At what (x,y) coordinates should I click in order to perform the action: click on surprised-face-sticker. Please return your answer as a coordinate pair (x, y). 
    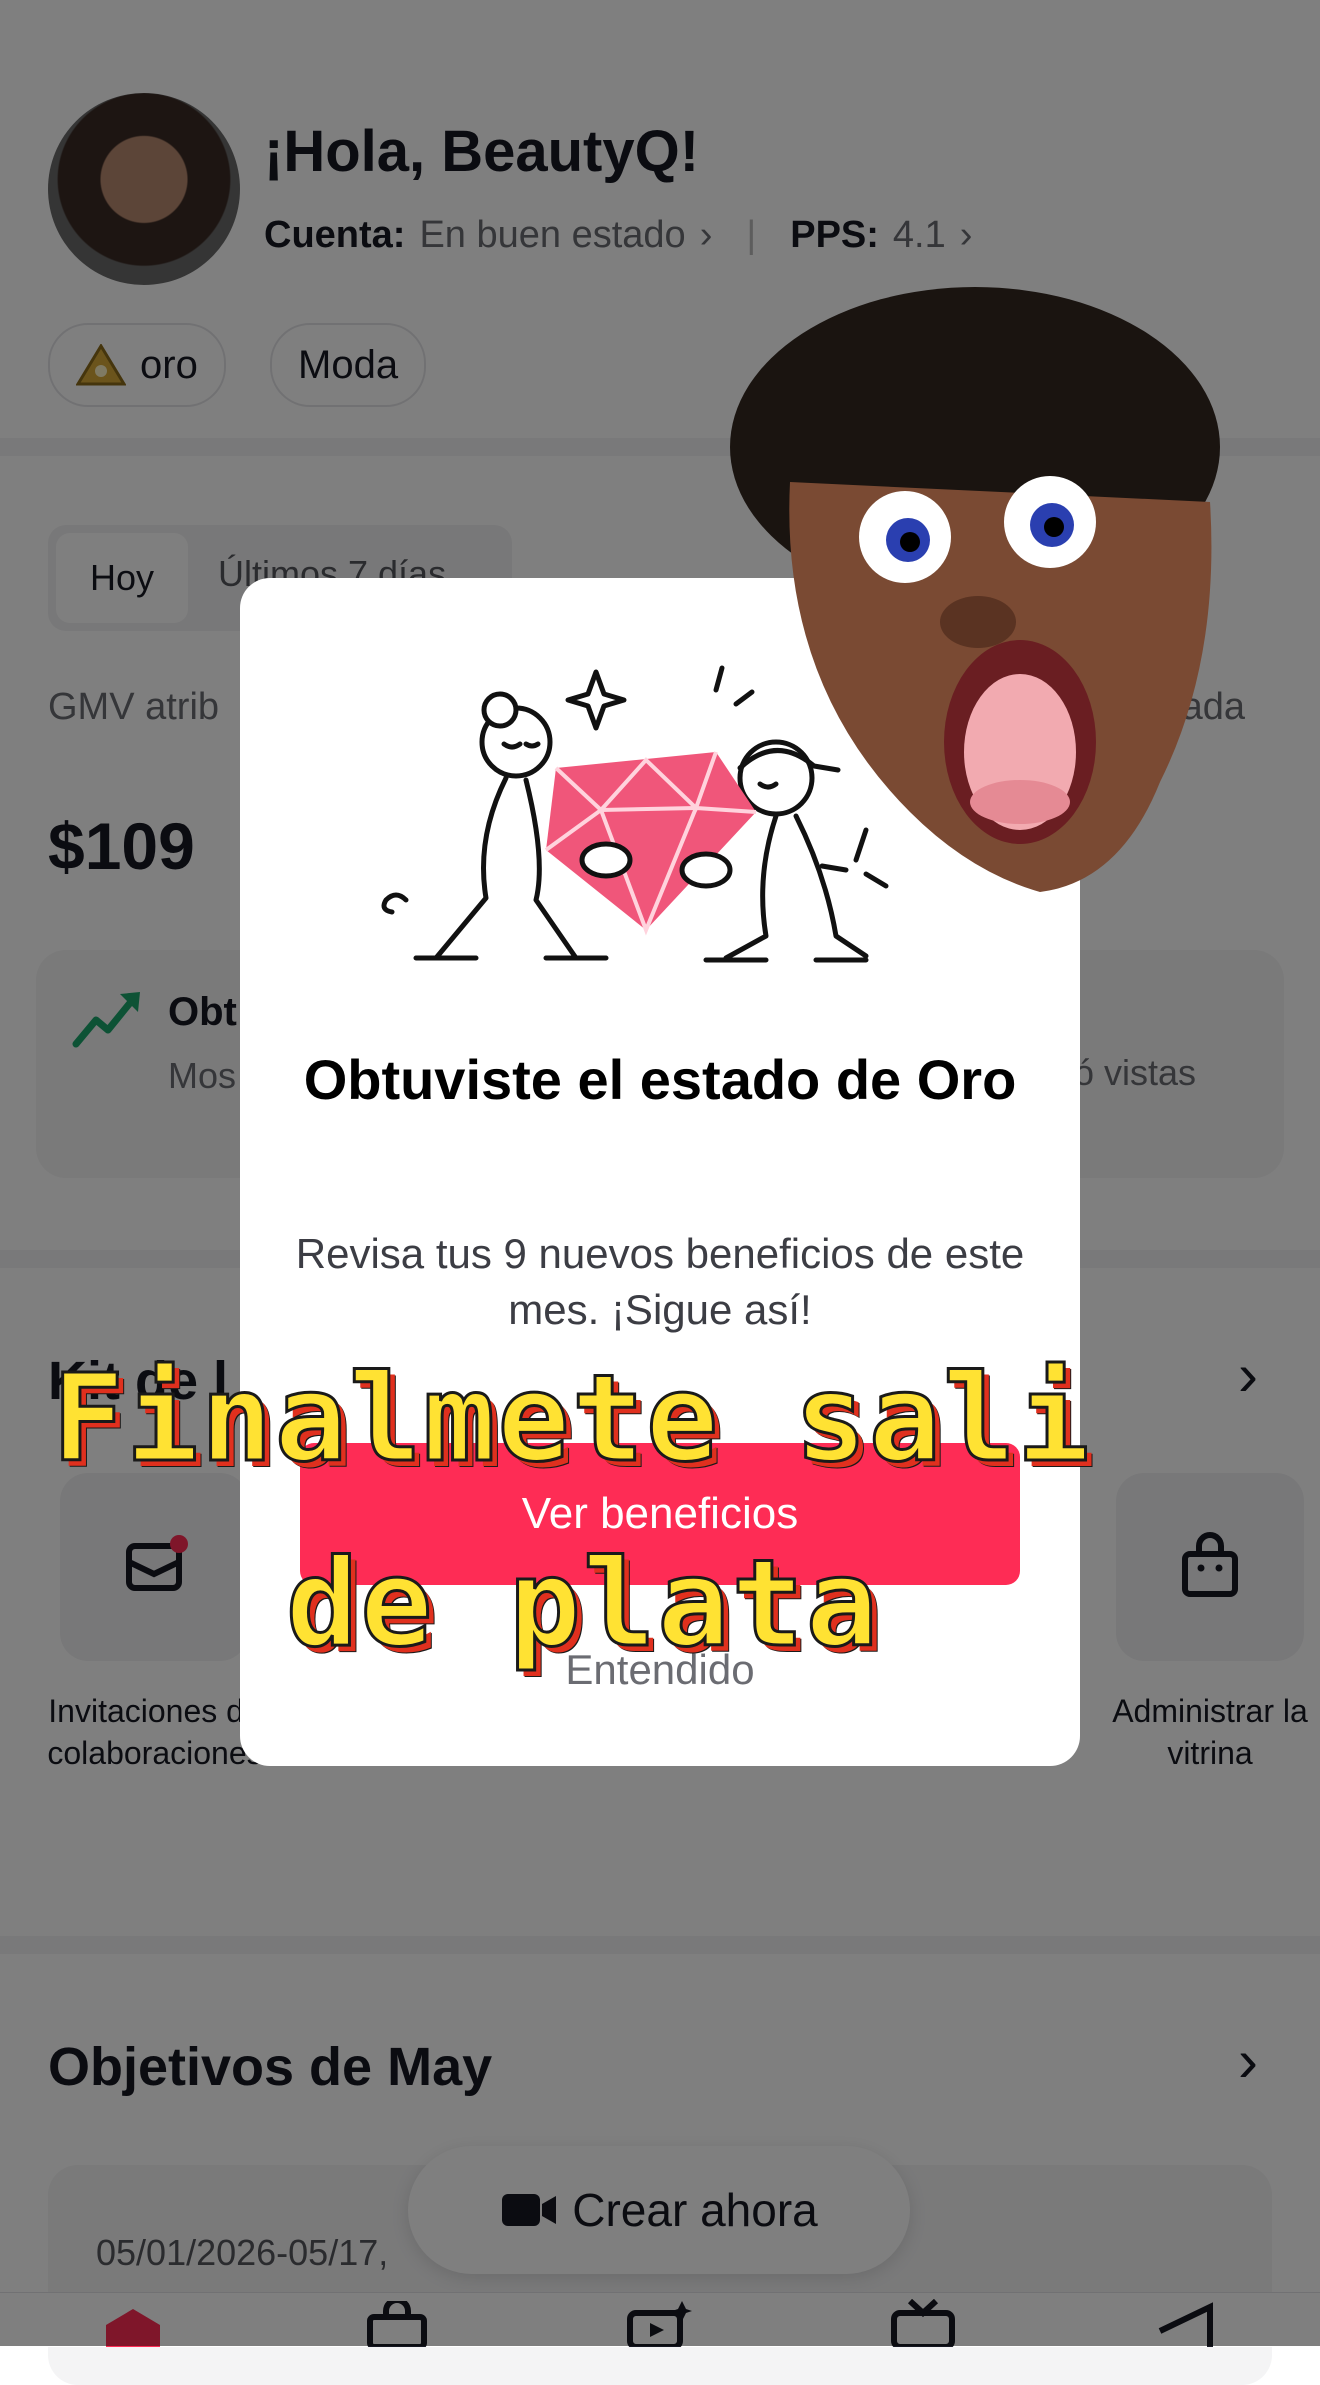
    Looking at the image, I should click on (975, 589).